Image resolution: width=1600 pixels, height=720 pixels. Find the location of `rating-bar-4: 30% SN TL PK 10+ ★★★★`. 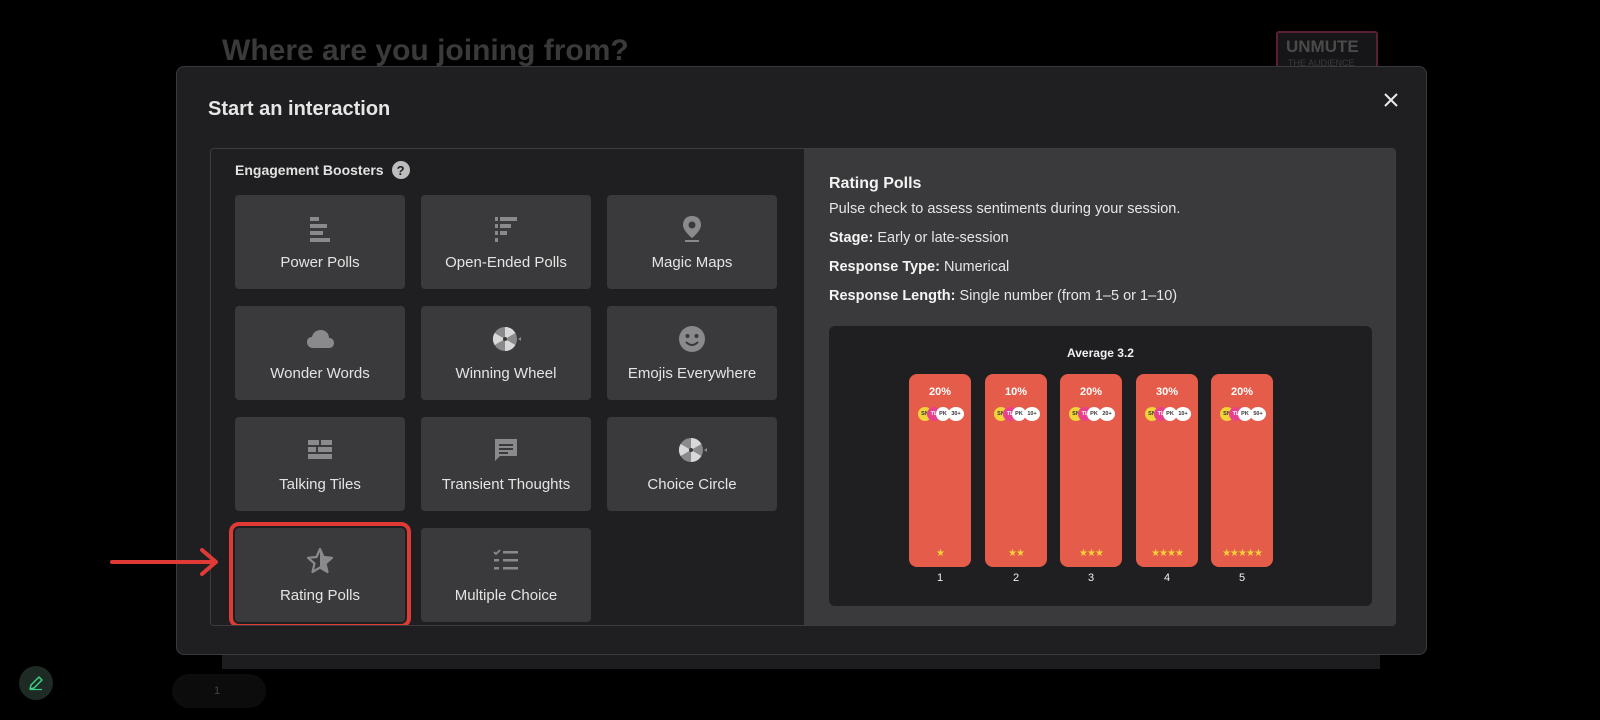

rating-bar-4: 30% SN TL PK 10+ ★★★★ is located at coordinates (1167, 470).